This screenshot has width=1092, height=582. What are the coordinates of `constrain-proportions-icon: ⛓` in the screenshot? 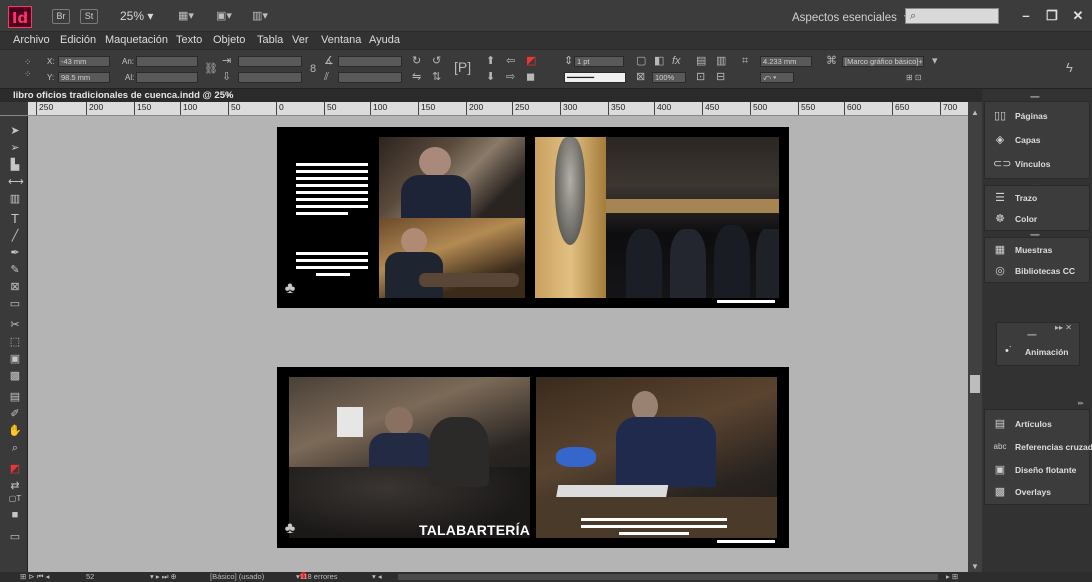 It's located at (211, 69).